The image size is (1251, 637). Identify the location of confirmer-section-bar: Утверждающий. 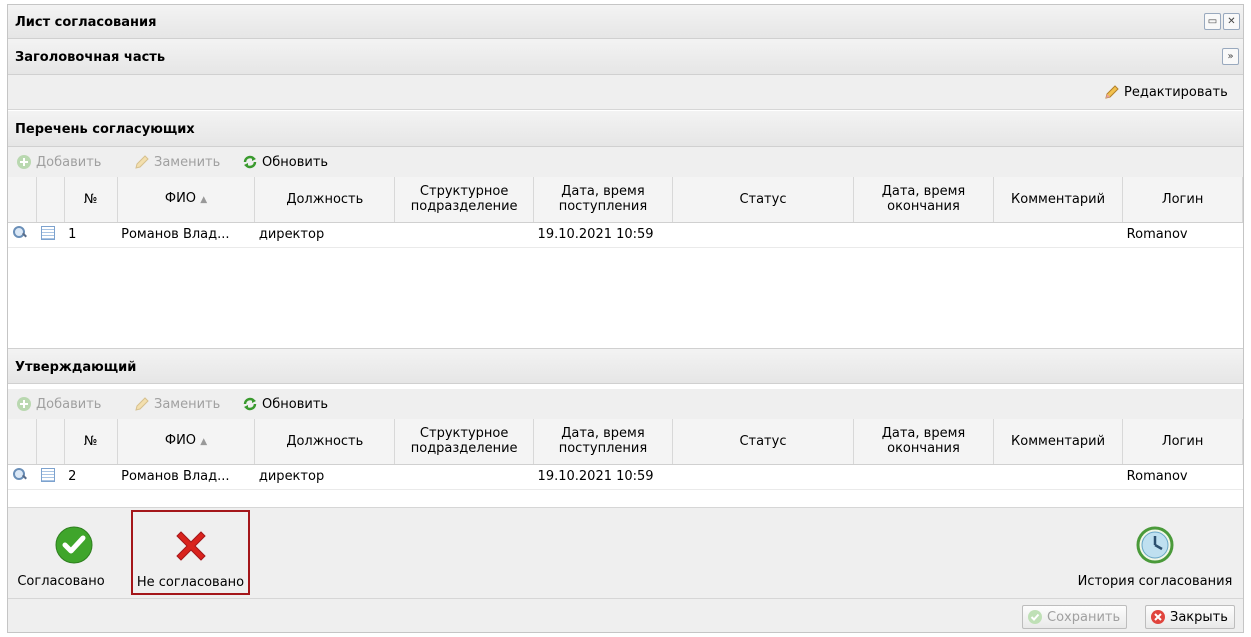
(625, 366).